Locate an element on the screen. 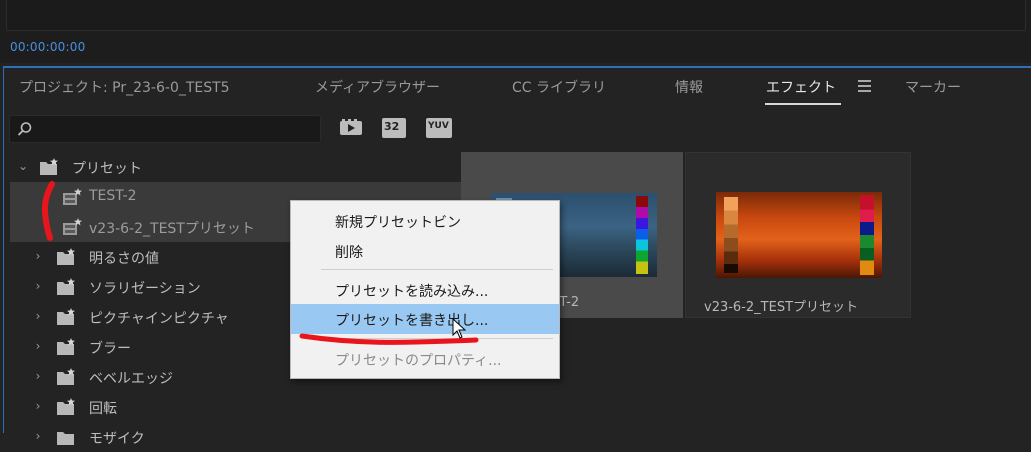  panel-menu-icon is located at coordinates (864, 87).